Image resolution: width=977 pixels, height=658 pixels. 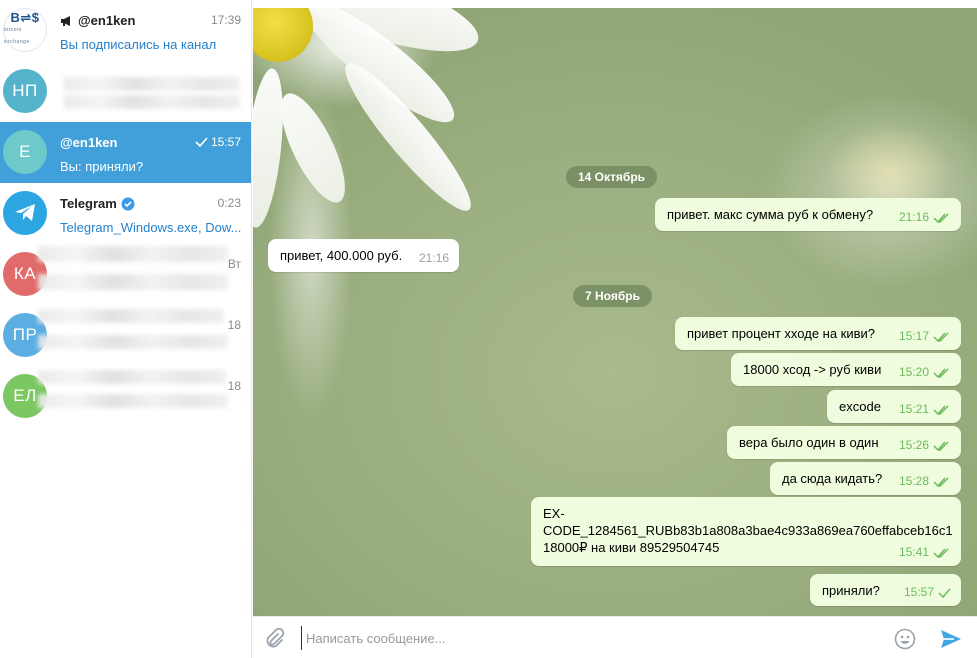 I want to click on wallpaper-flower, so click(x=283, y=35).